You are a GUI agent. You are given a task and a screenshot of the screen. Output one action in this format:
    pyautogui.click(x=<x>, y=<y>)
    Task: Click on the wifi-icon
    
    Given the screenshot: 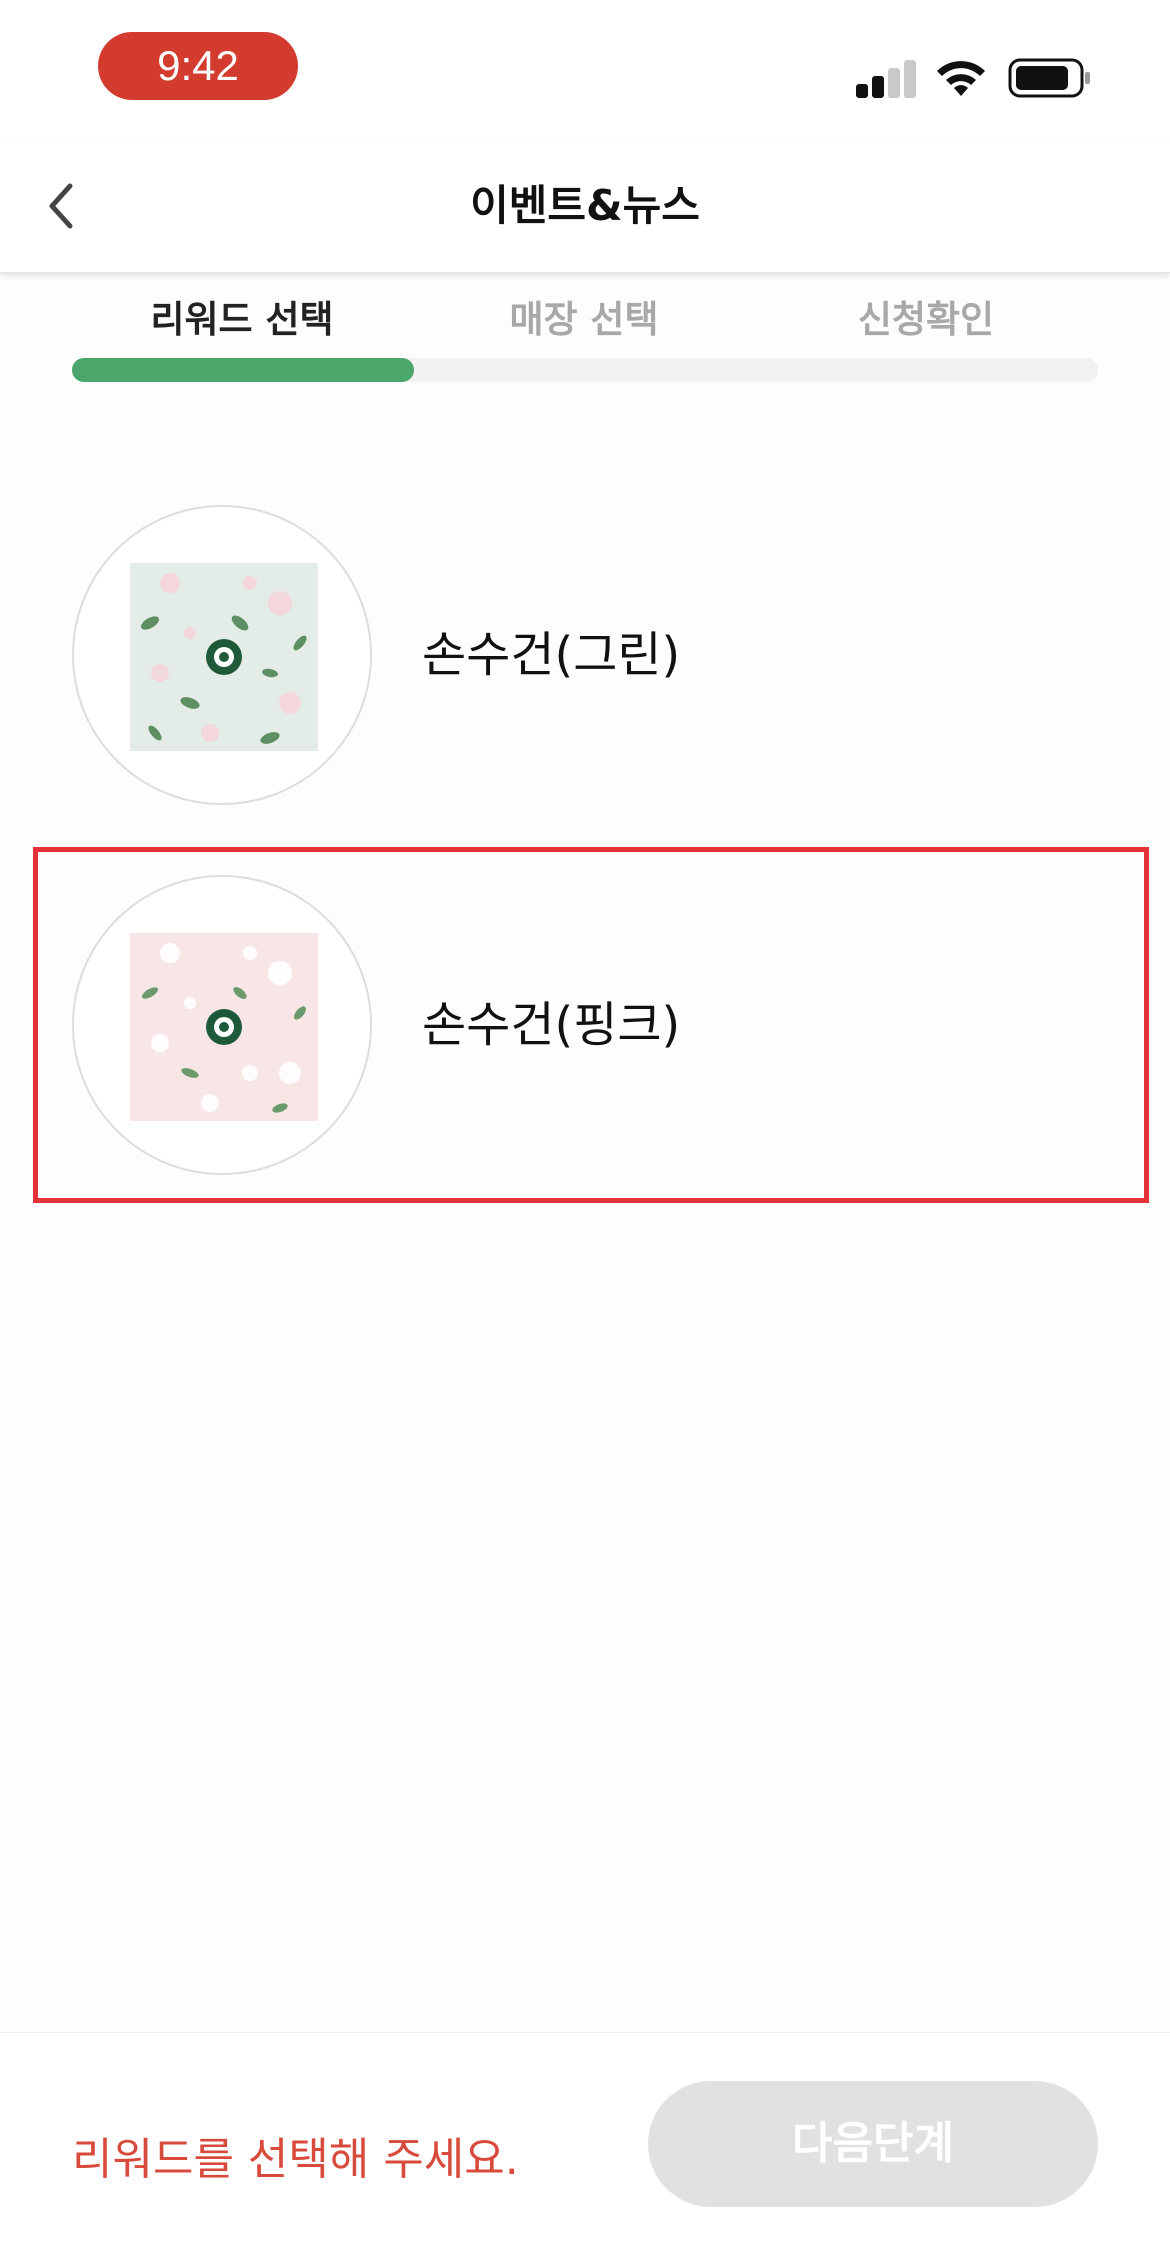 What is the action you would take?
    pyautogui.click(x=961, y=78)
    